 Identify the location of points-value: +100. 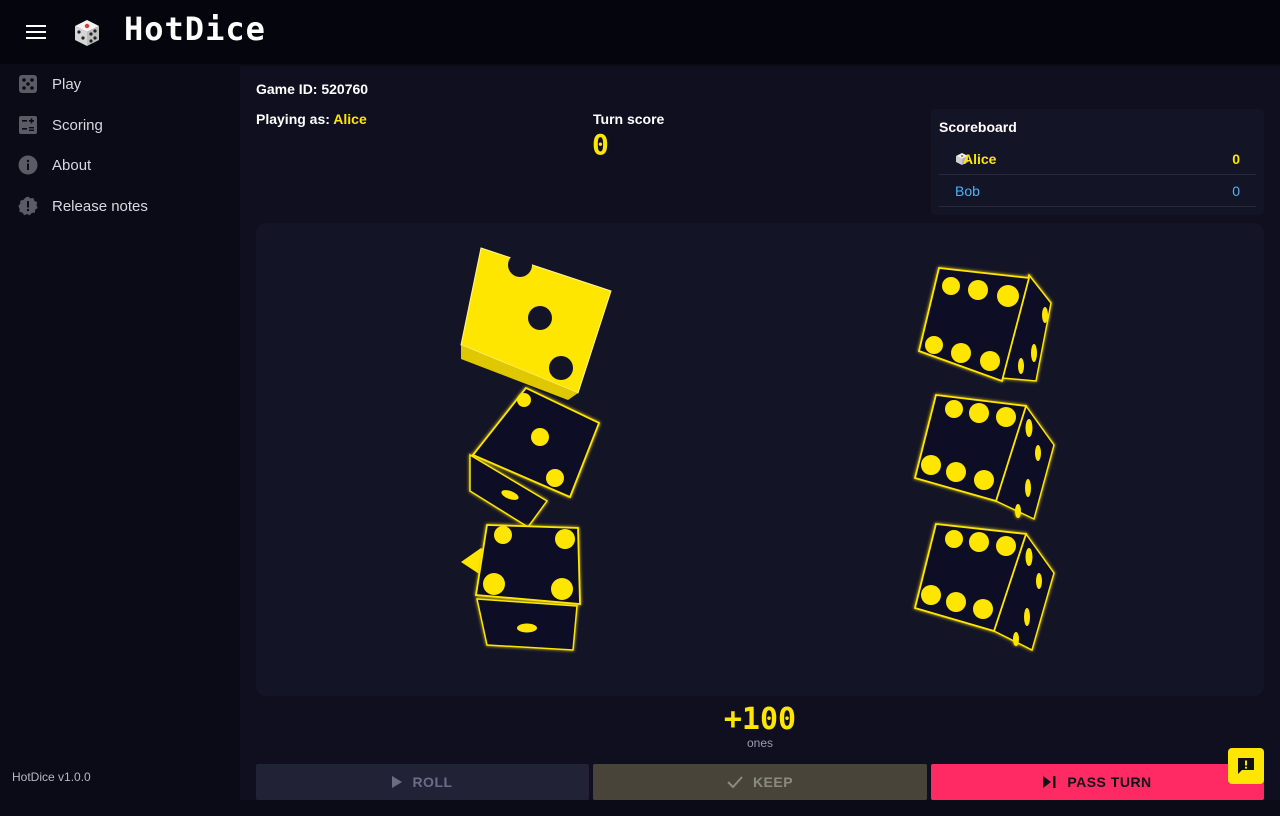
(760, 719).